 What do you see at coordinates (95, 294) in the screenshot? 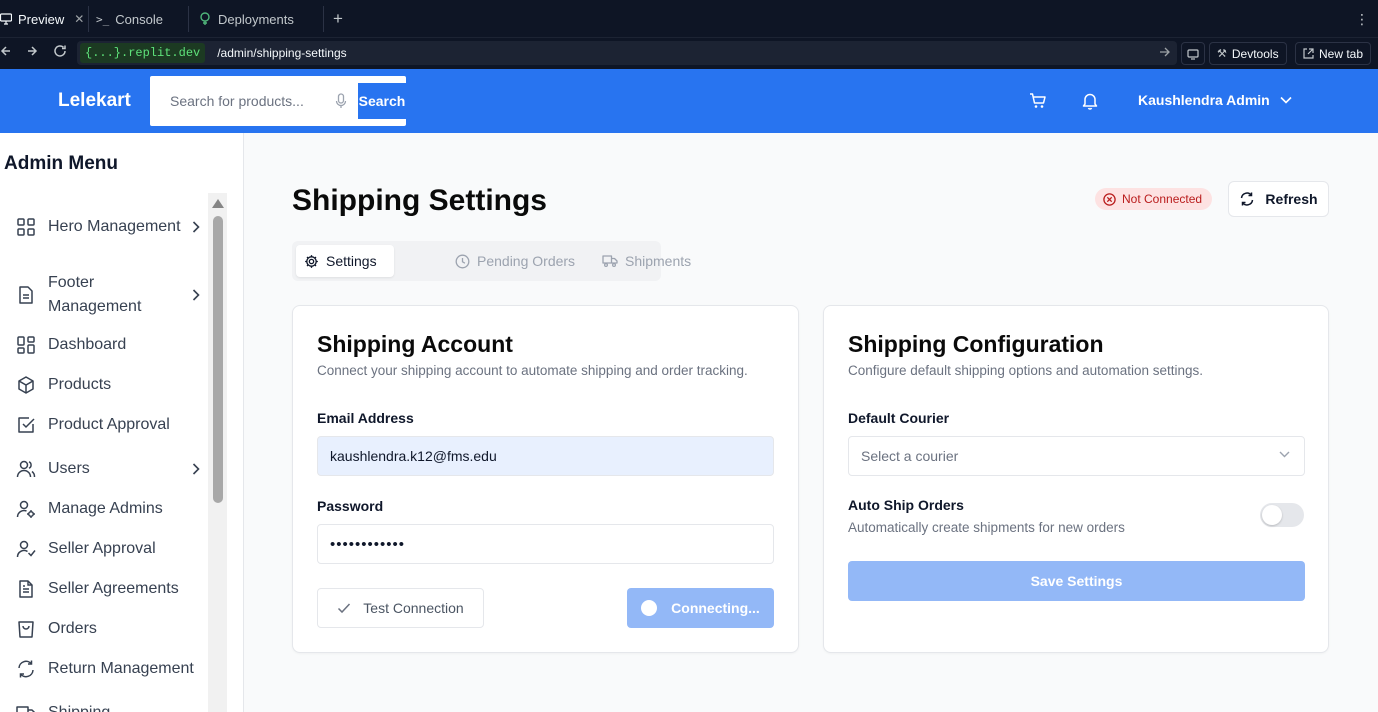
I see `sidebar-item-label: Footer Management` at bounding box center [95, 294].